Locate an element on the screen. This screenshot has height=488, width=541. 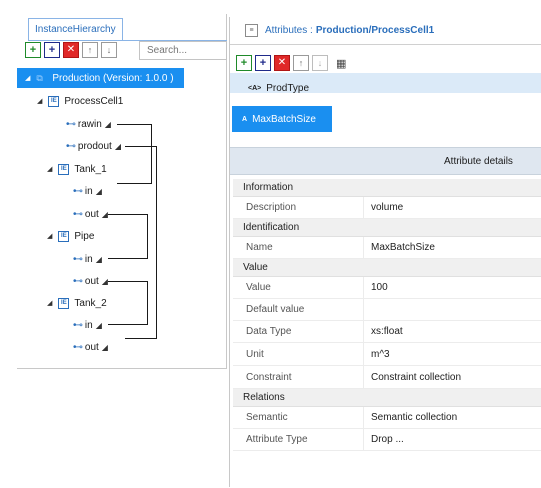
tree-item-prodout: •⊸ prodout ◢ is located at coordinates (93, 146).